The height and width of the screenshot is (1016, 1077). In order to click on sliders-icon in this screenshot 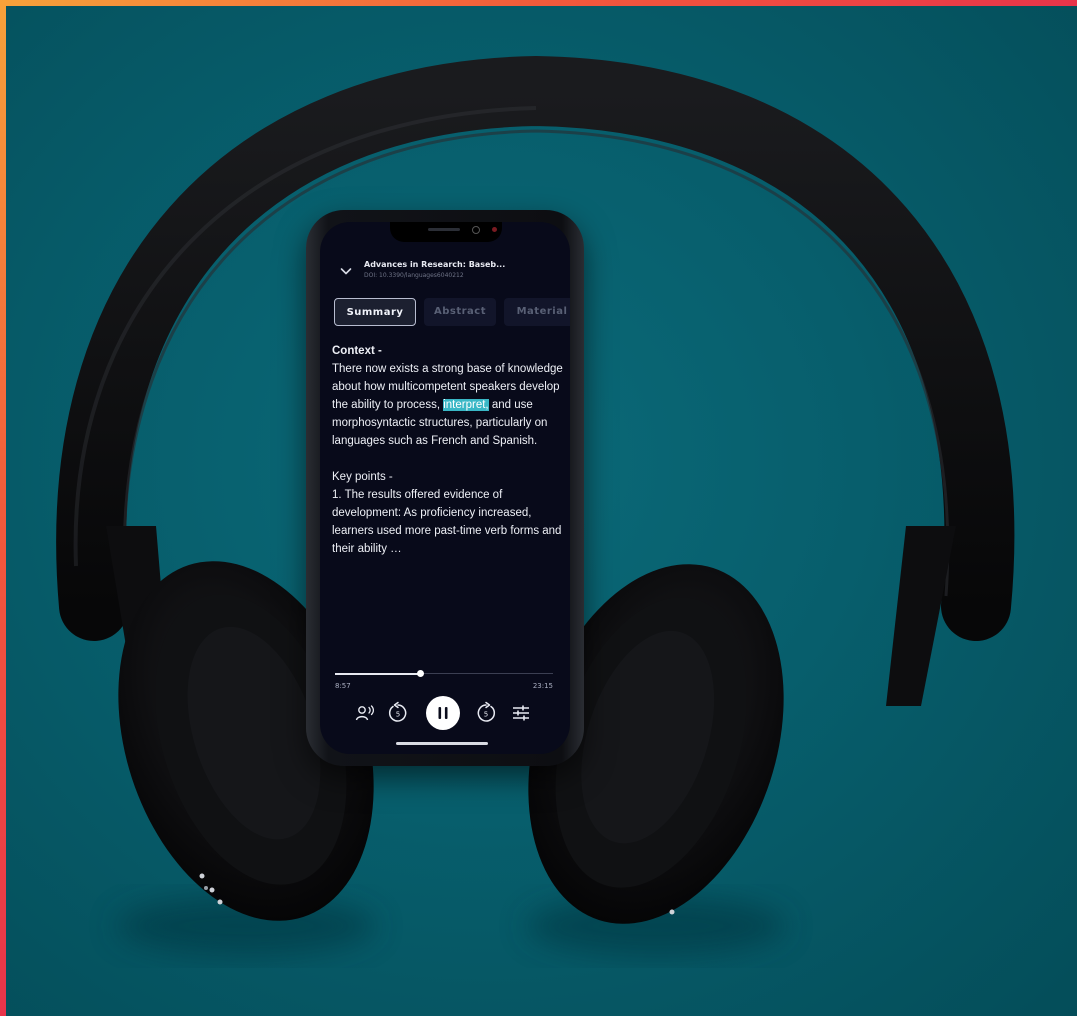, I will do `click(521, 713)`.